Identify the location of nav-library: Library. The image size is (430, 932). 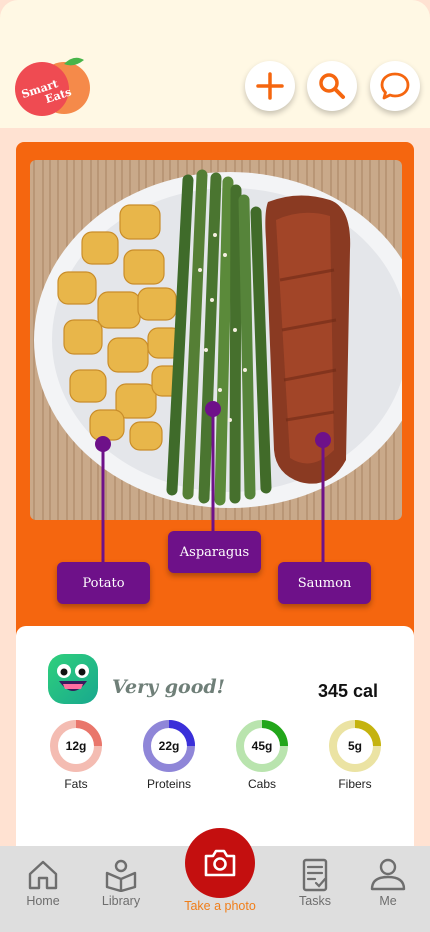
(121, 883).